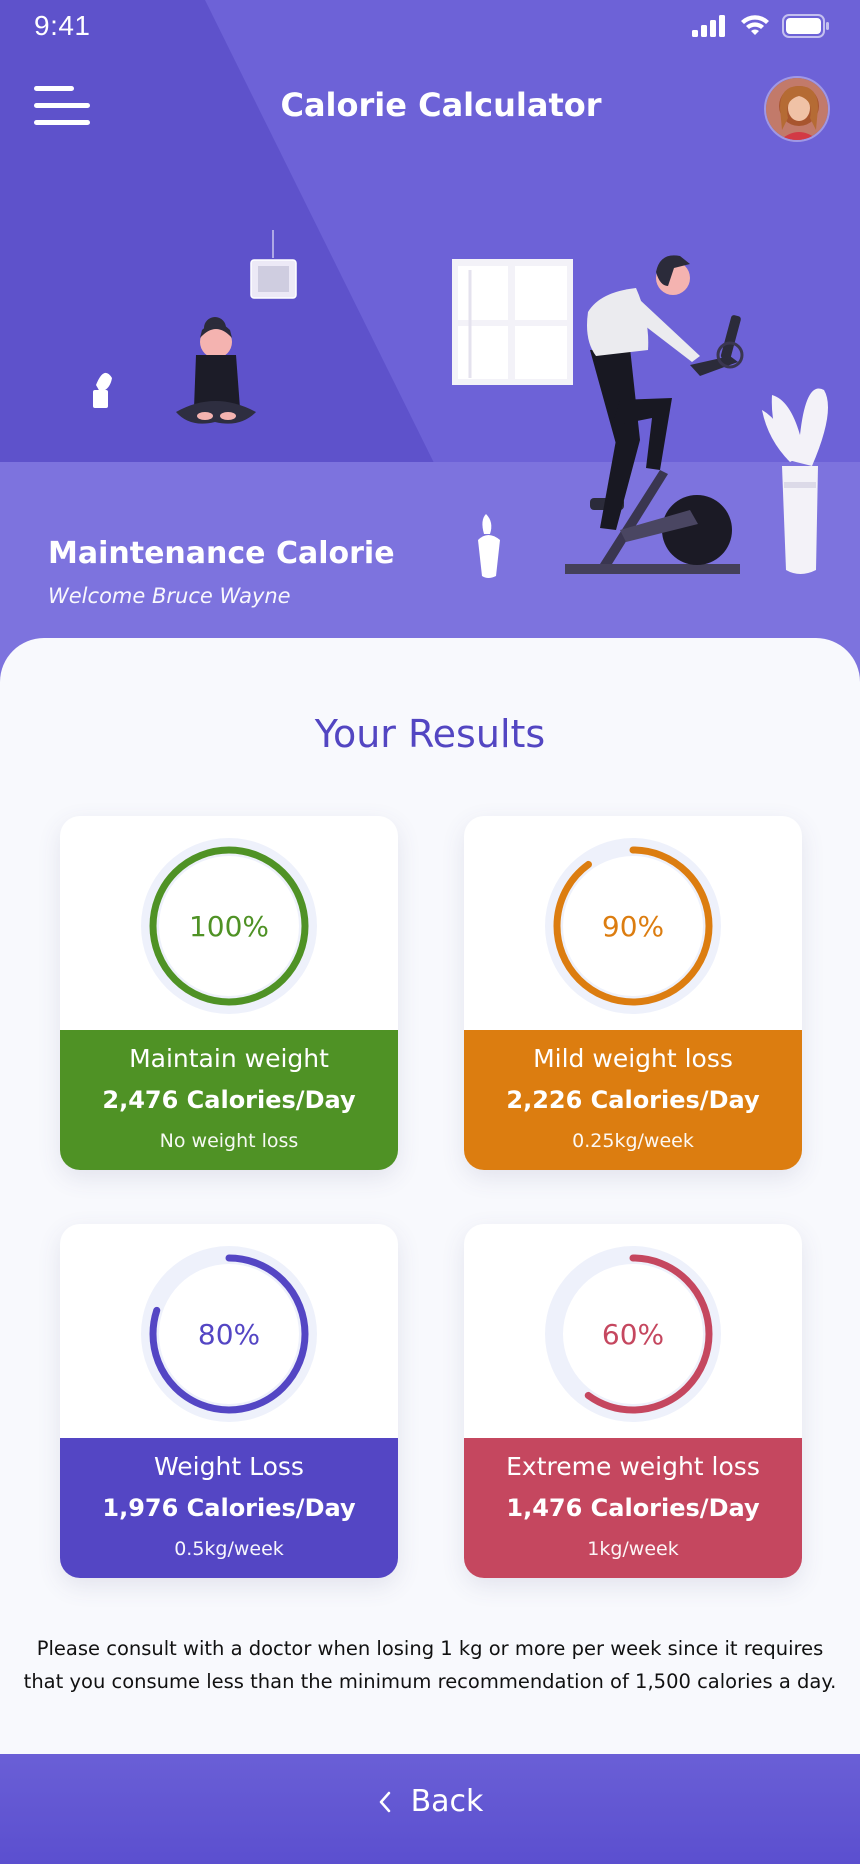 This screenshot has height=1864, width=860. I want to click on card-calories: 2,226 Calories/Day, so click(633, 1100).